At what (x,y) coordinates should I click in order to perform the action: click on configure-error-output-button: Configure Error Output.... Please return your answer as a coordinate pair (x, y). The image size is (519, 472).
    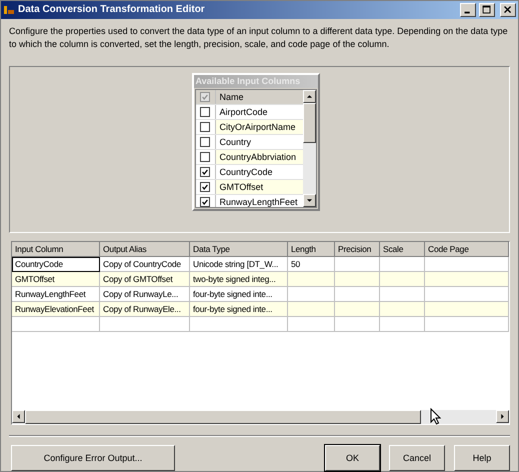
    Looking at the image, I should click on (93, 458).